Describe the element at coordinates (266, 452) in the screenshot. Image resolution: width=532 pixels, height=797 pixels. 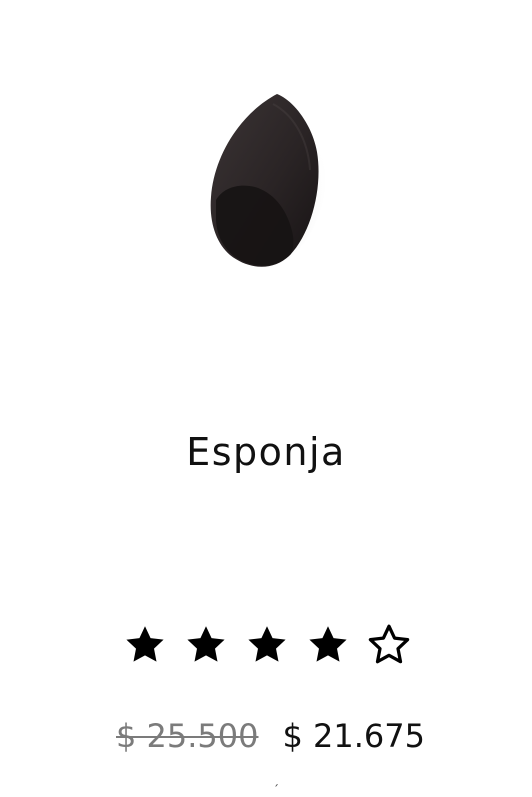
I see `product-title: Esponja` at that location.